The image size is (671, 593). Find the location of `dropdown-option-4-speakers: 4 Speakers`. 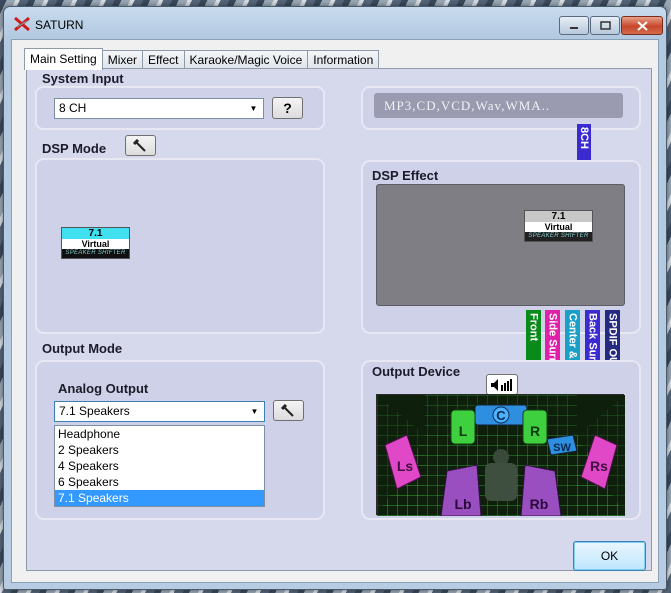

dropdown-option-4-speakers: 4 Speakers is located at coordinates (159, 466).